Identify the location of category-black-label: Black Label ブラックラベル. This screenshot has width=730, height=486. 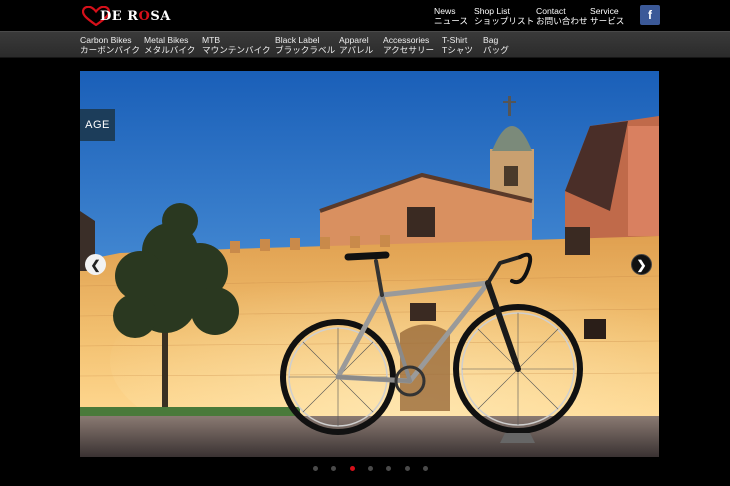
(305, 45).